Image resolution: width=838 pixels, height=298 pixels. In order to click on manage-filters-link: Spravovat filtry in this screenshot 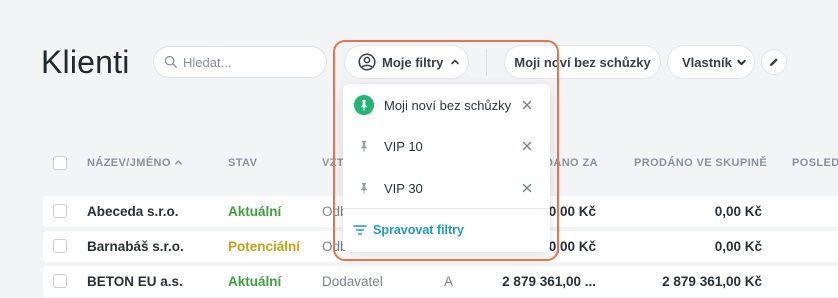, I will do `click(408, 230)`.